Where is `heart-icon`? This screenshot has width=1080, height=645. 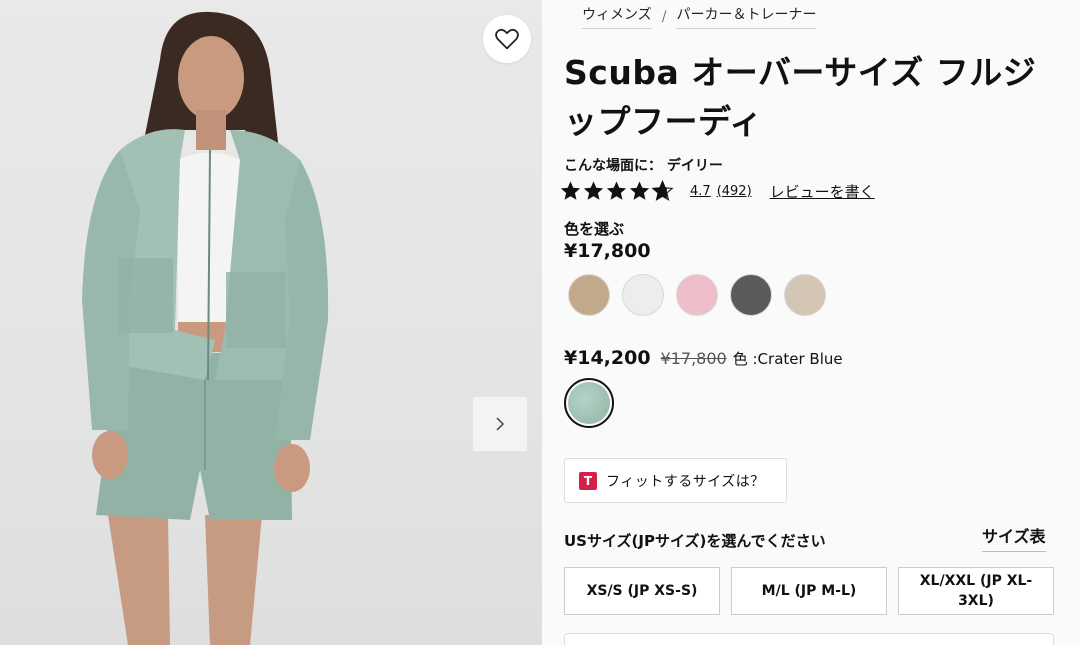 heart-icon is located at coordinates (507, 39).